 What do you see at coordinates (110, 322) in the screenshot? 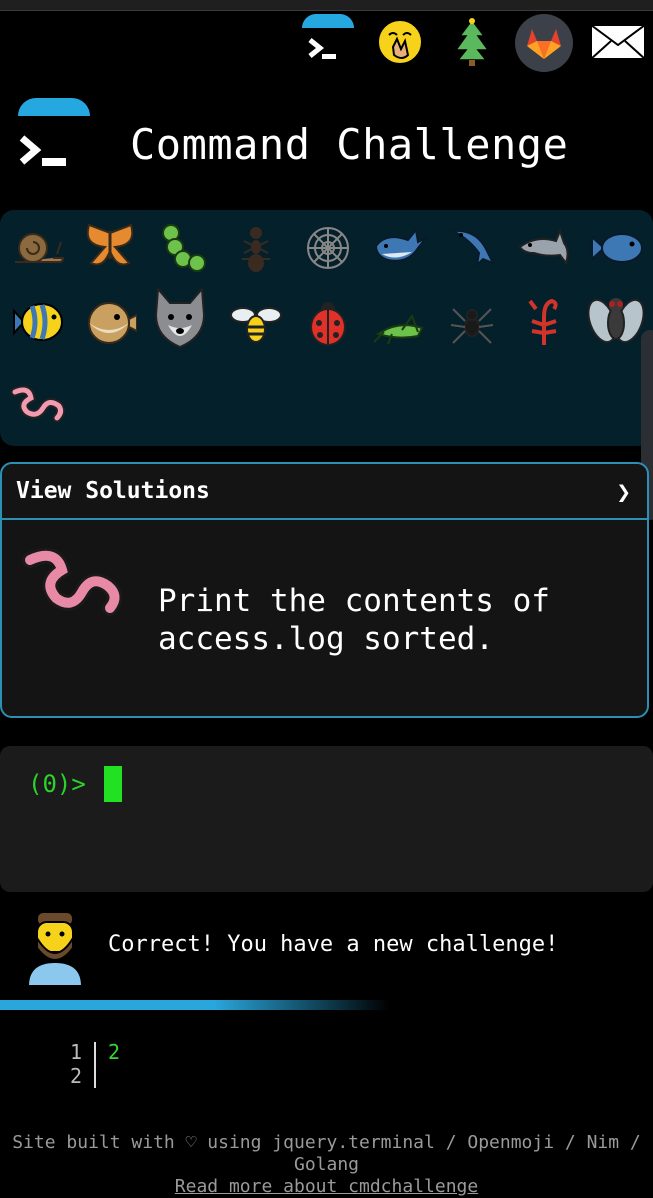
I see `blowfish-icon` at bounding box center [110, 322].